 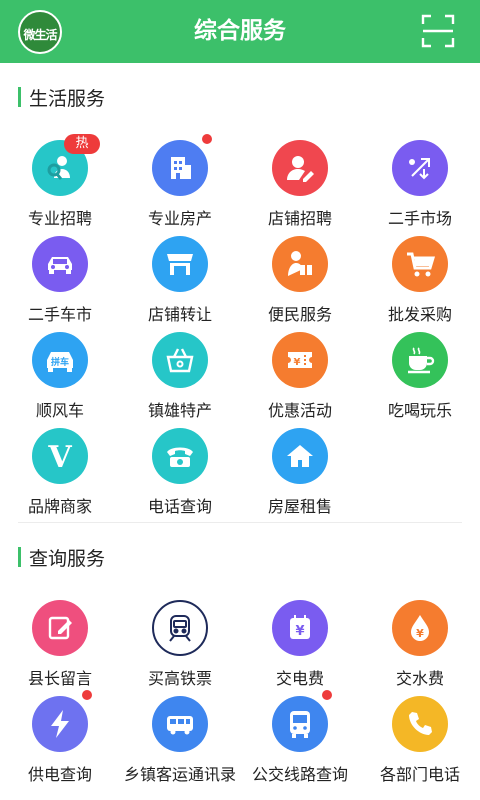 I want to click on home-icon, so click(x=300, y=456).